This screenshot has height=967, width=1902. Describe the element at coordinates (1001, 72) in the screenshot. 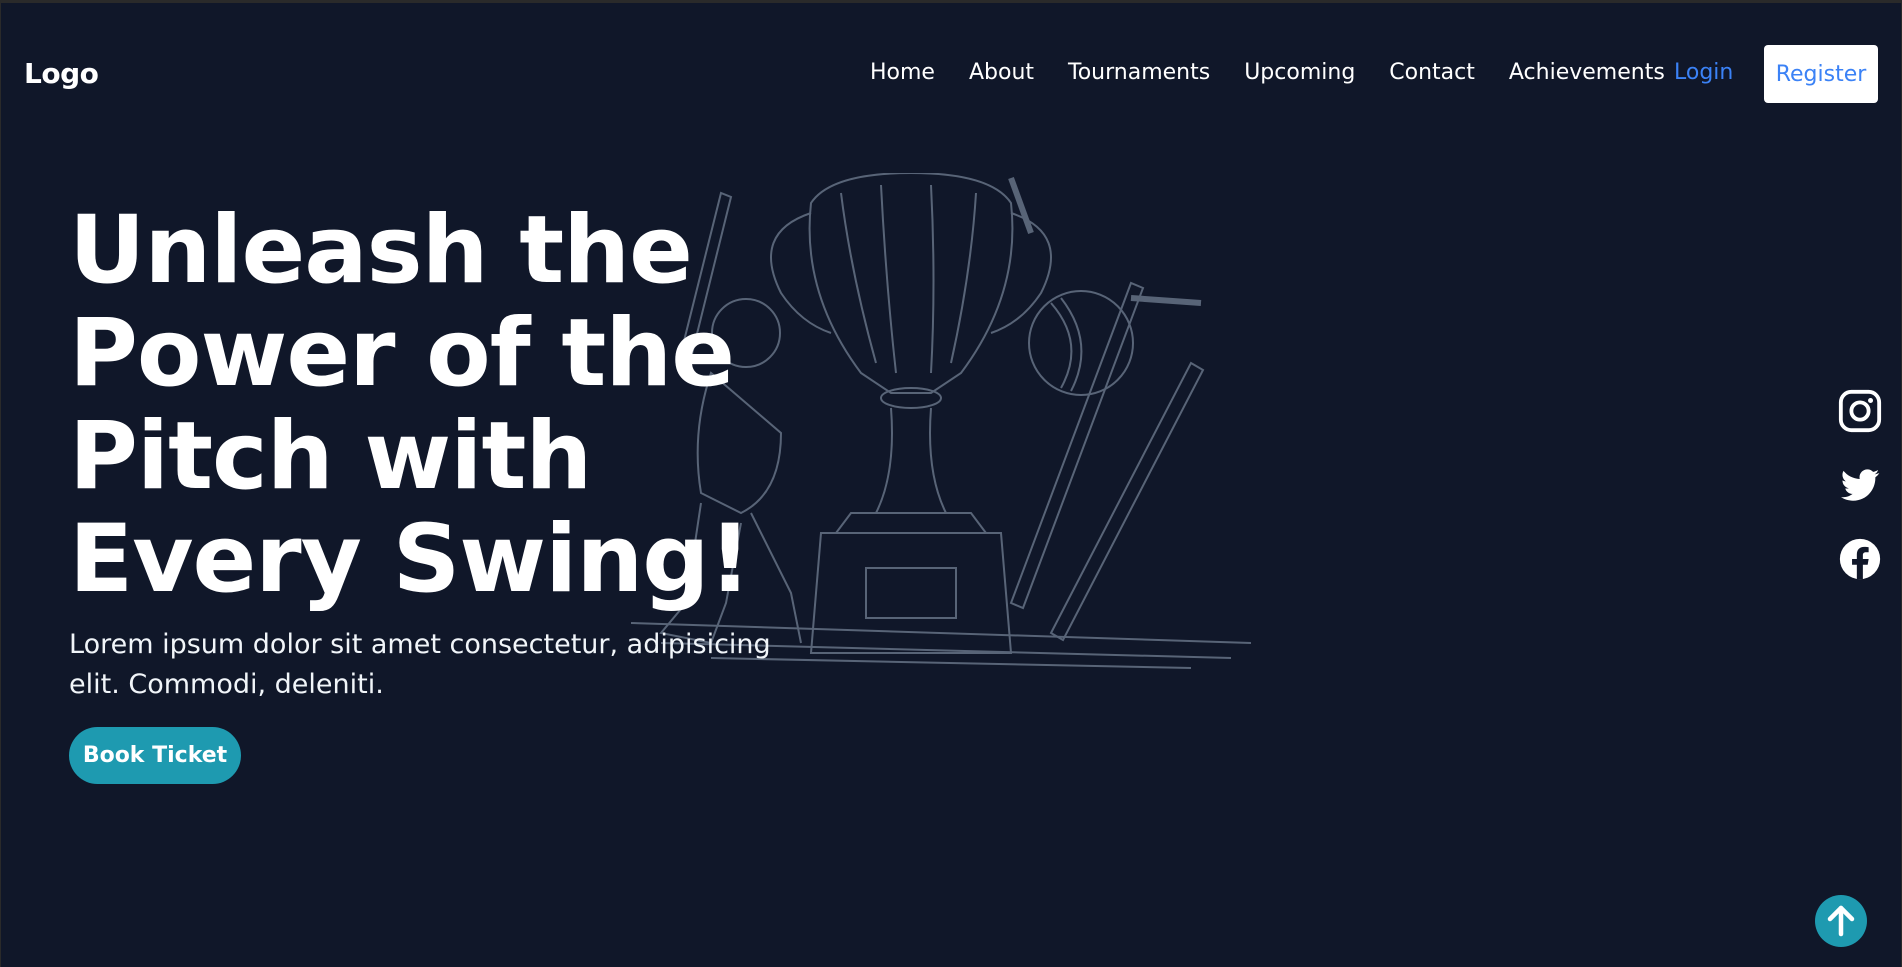

I see `nav-link-about: About` at that location.